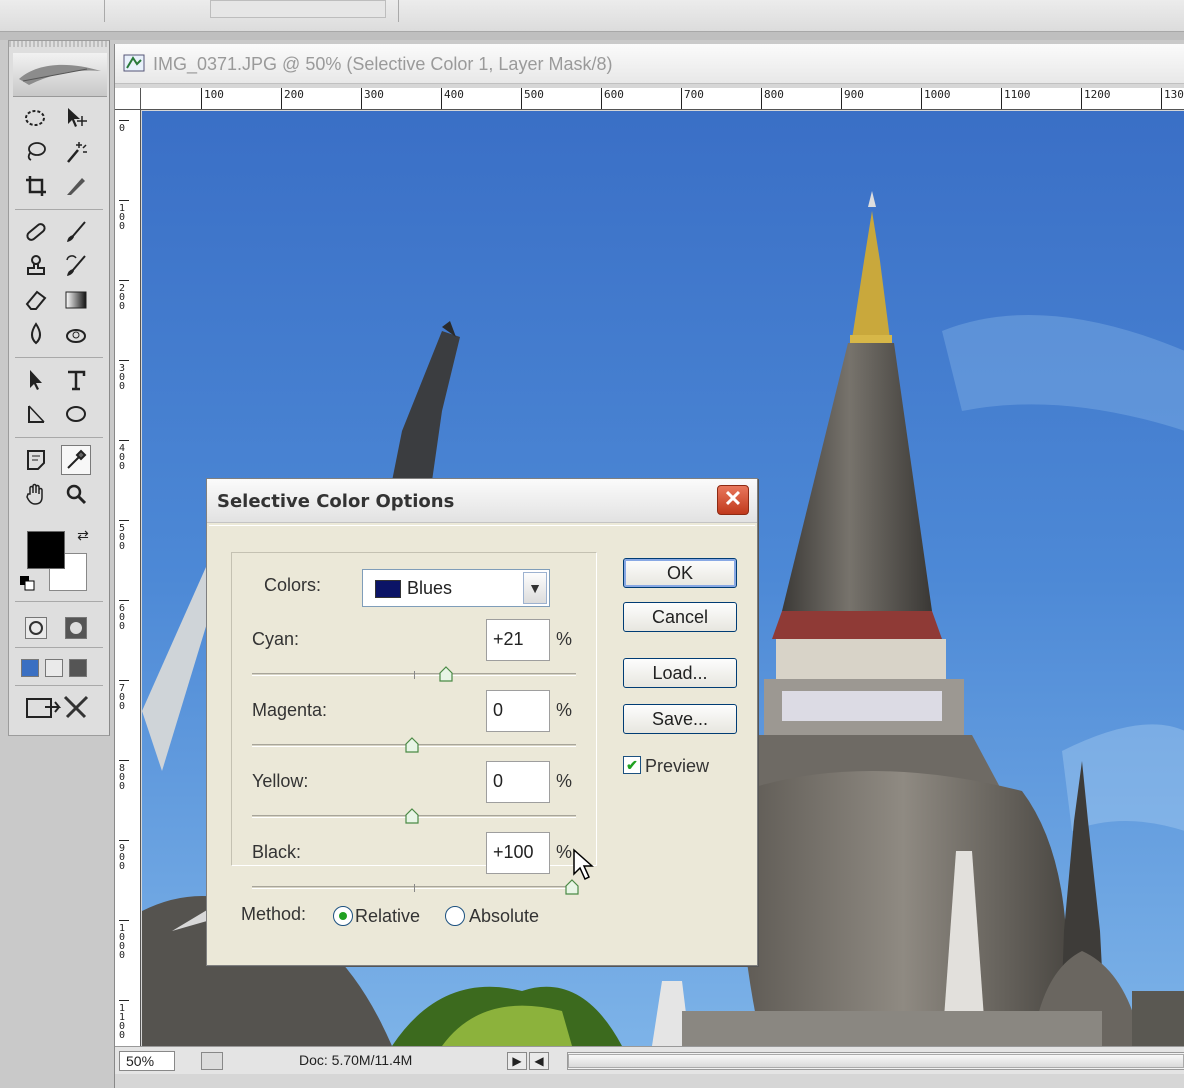  I want to click on options-bar, so click(592, 16).